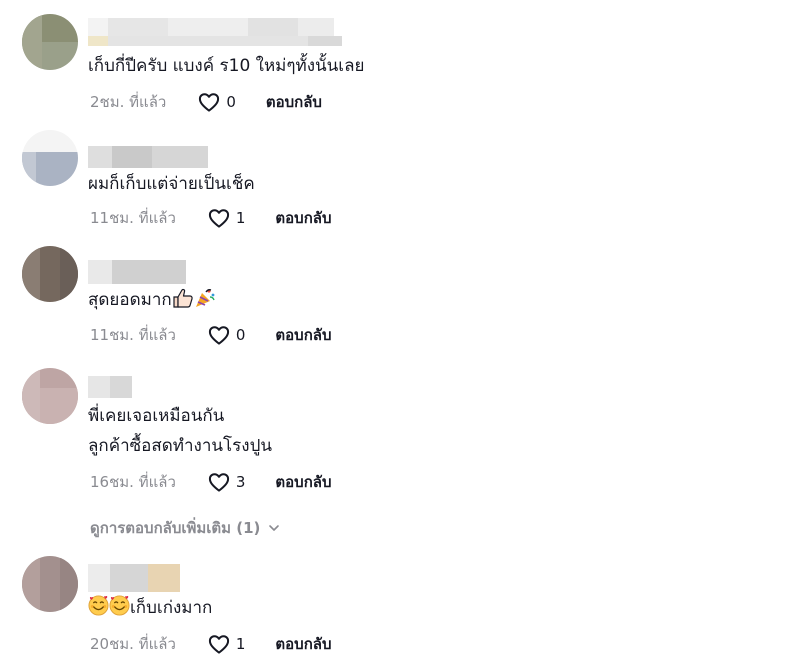 This screenshot has height=656, width=800. I want to click on comment-timestamp: 20ชม. ที่แล้ว, so click(133, 644).